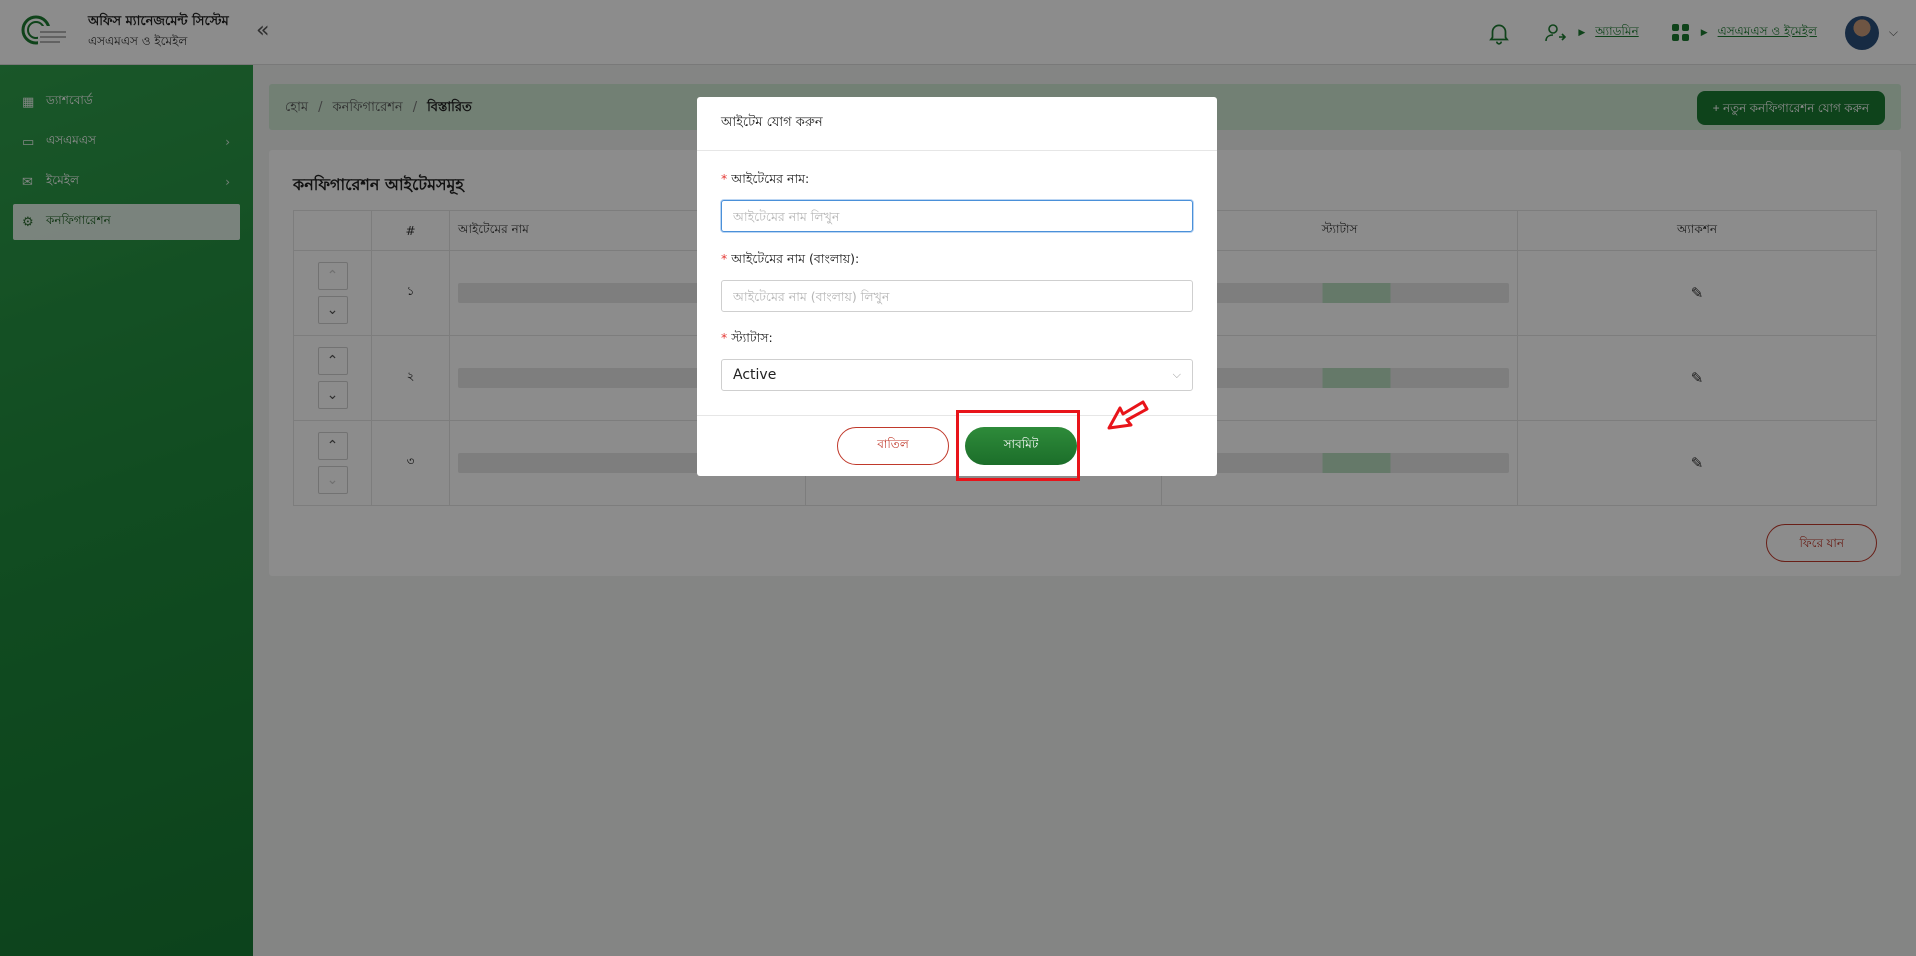 The height and width of the screenshot is (956, 1916). I want to click on pointer-arrow-icon, so click(1128, 415).